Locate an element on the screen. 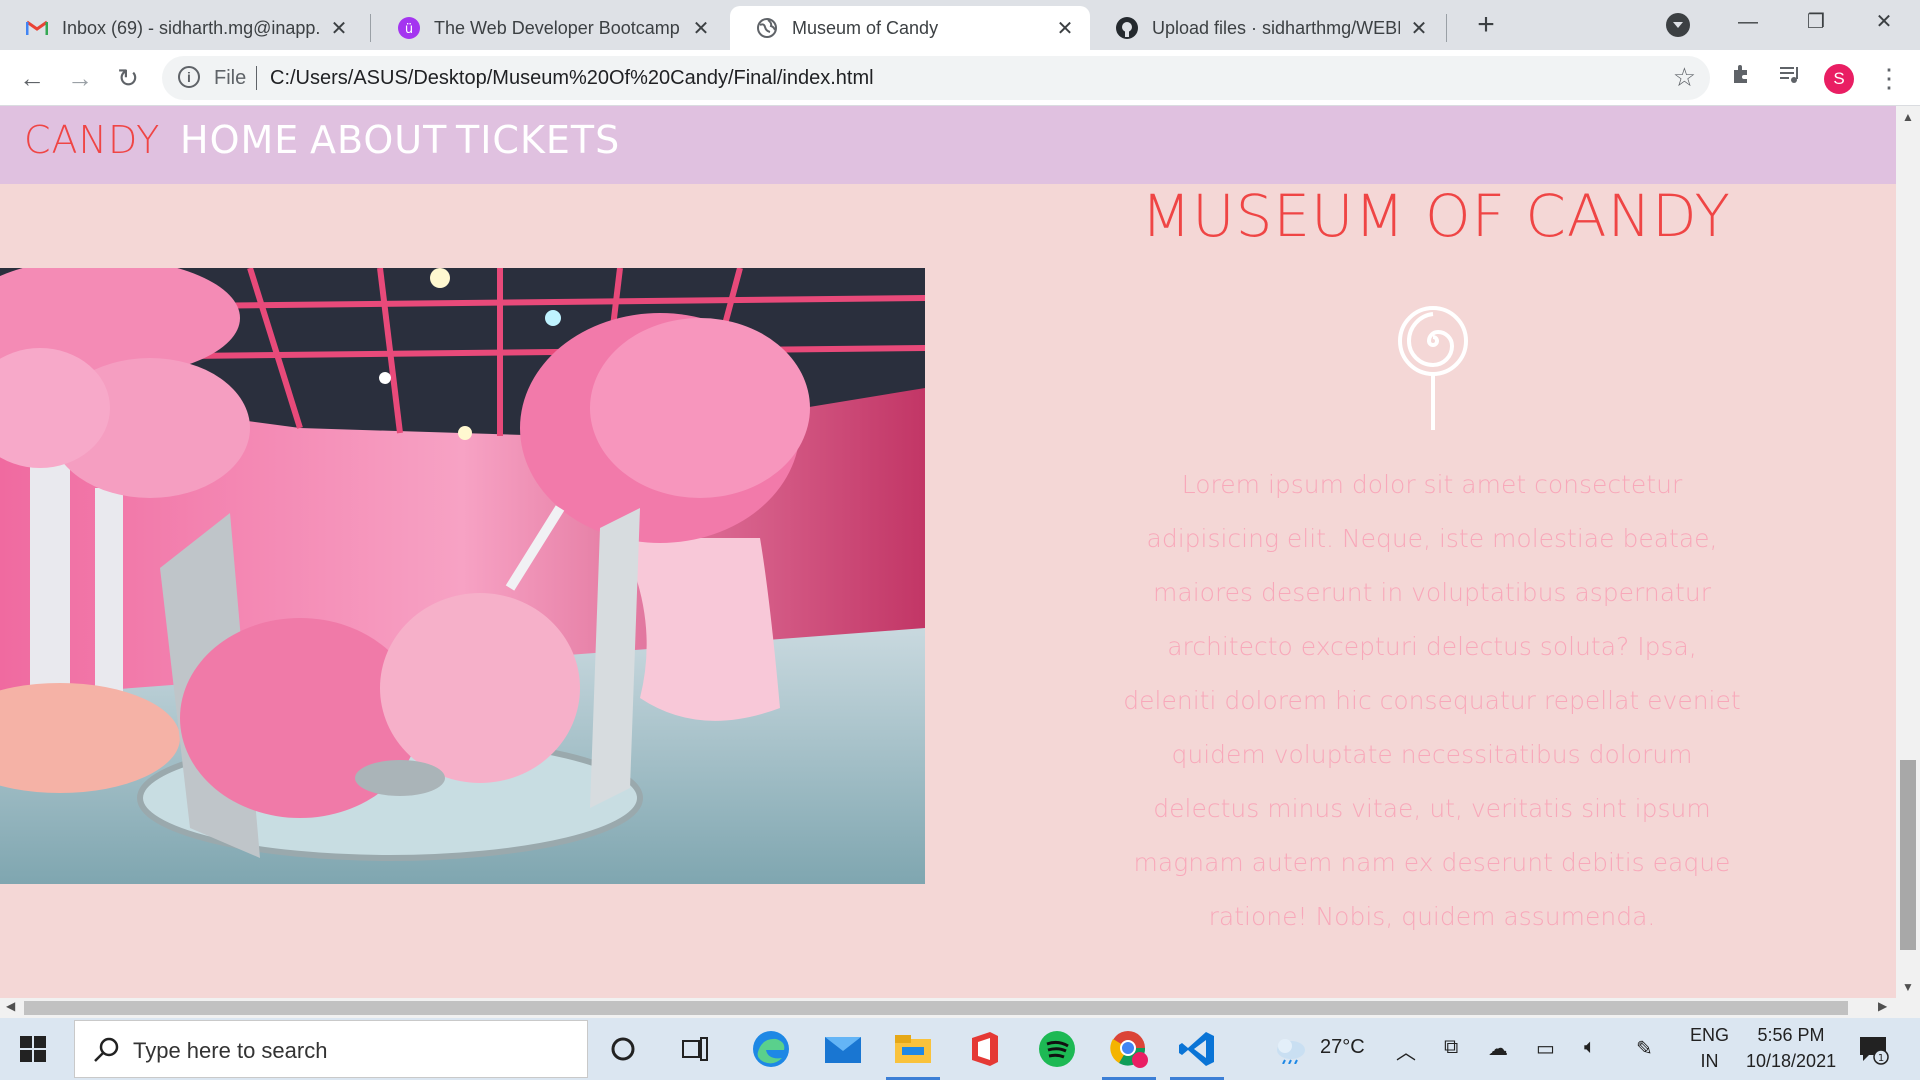 This screenshot has height=1080, width=1920. svg-text: ü is located at coordinates (409, 29).